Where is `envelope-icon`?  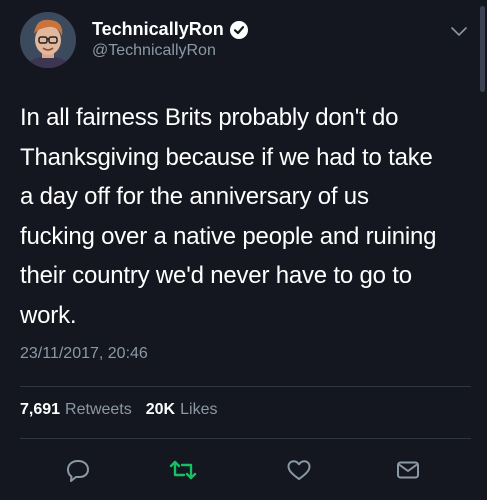 envelope-icon is located at coordinates (408, 470).